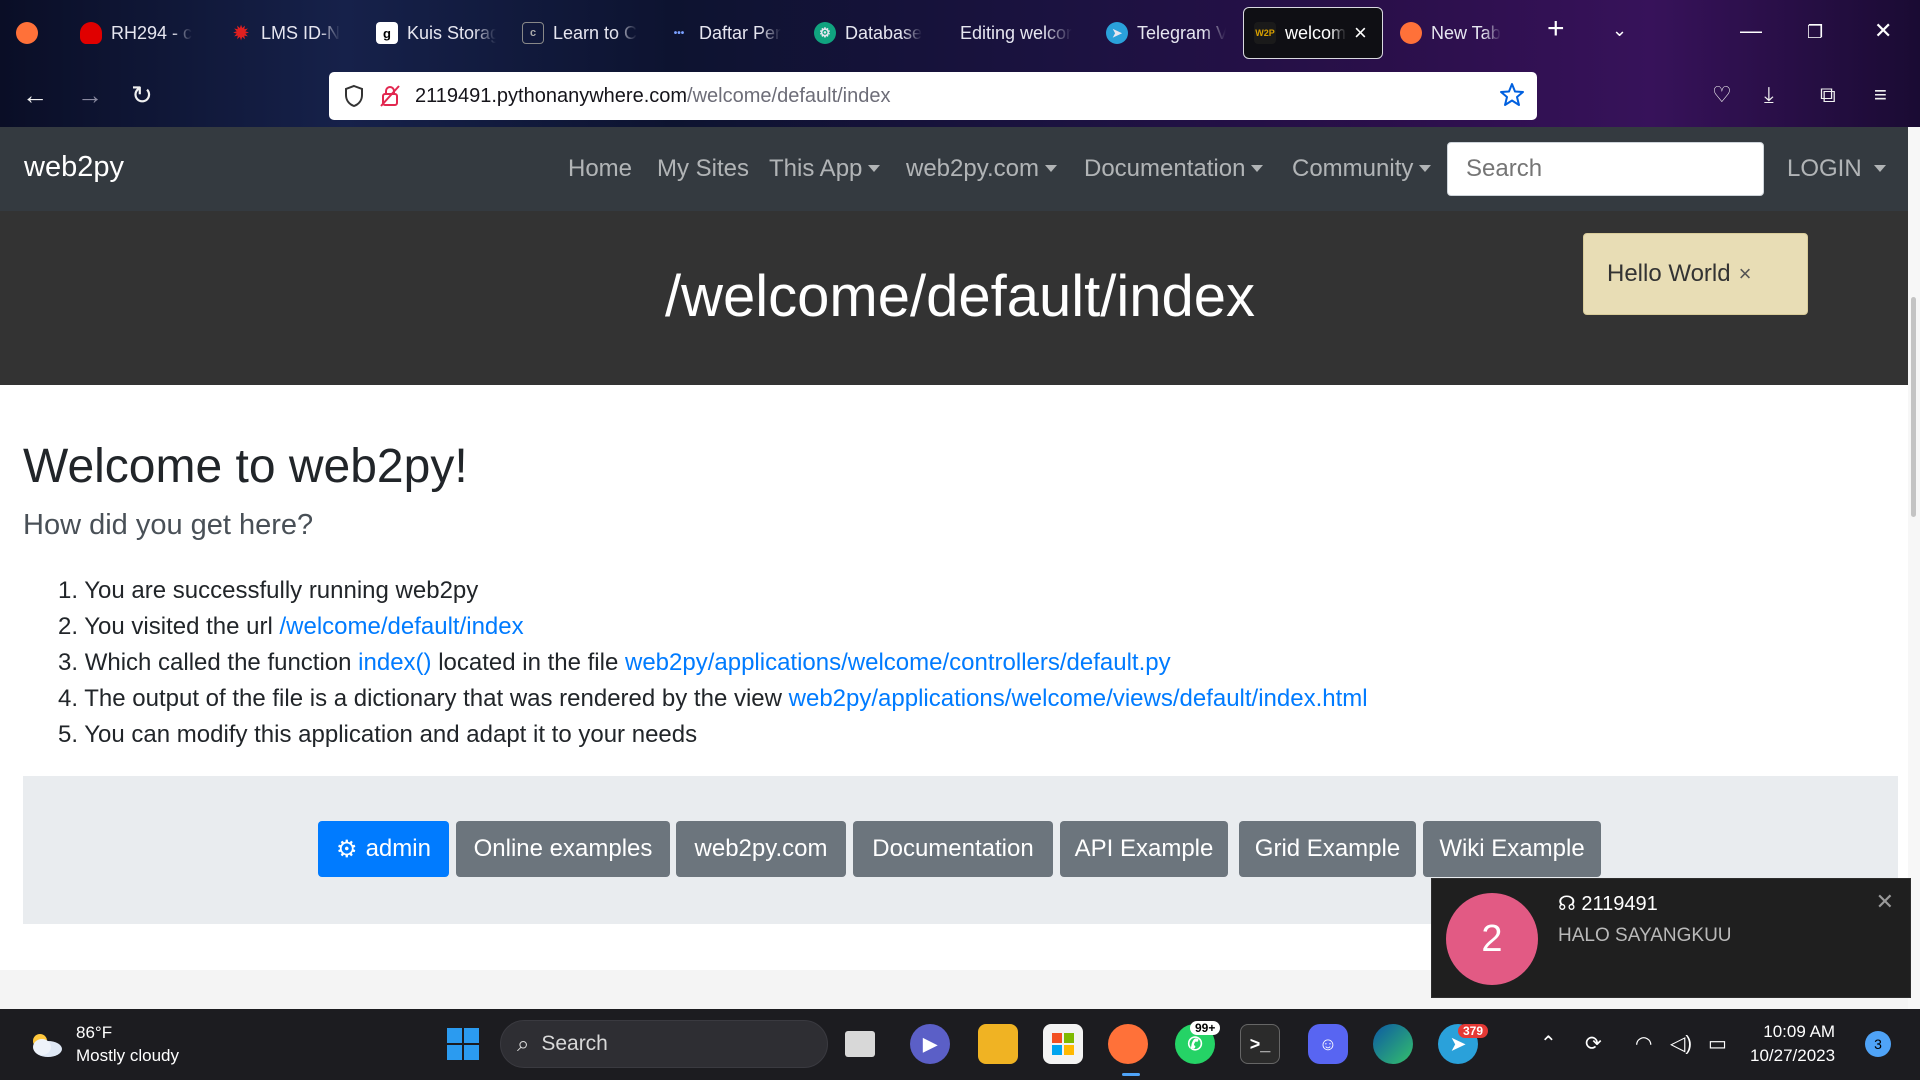 Image resolution: width=1920 pixels, height=1080 pixels. I want to click on function-link: index(), so click(394, 662).